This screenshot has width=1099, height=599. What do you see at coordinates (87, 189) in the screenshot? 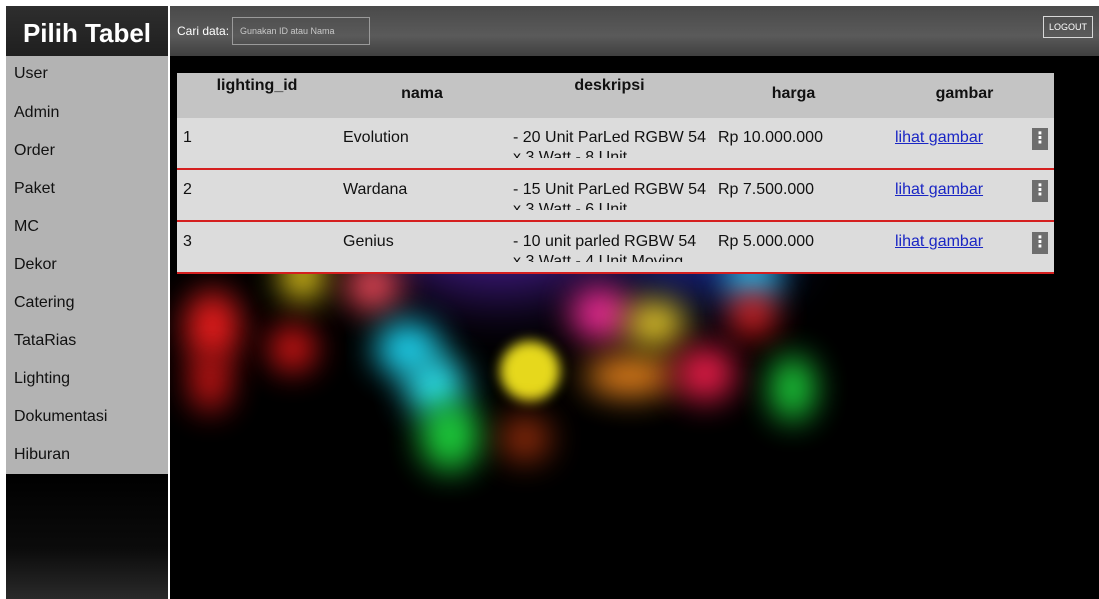
I see `sidebar-item-paket: Paket` at bounding box center [87, 189].